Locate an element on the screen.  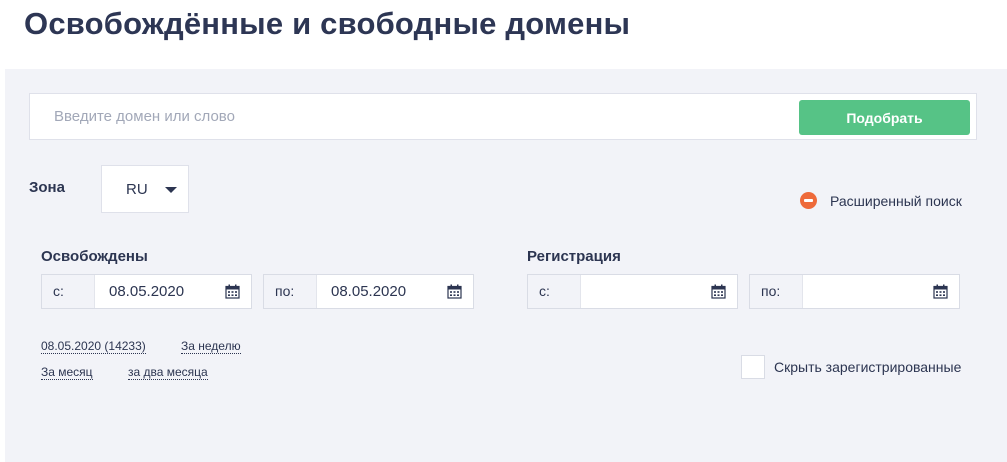
search-input is located at coordinates (410, 116).